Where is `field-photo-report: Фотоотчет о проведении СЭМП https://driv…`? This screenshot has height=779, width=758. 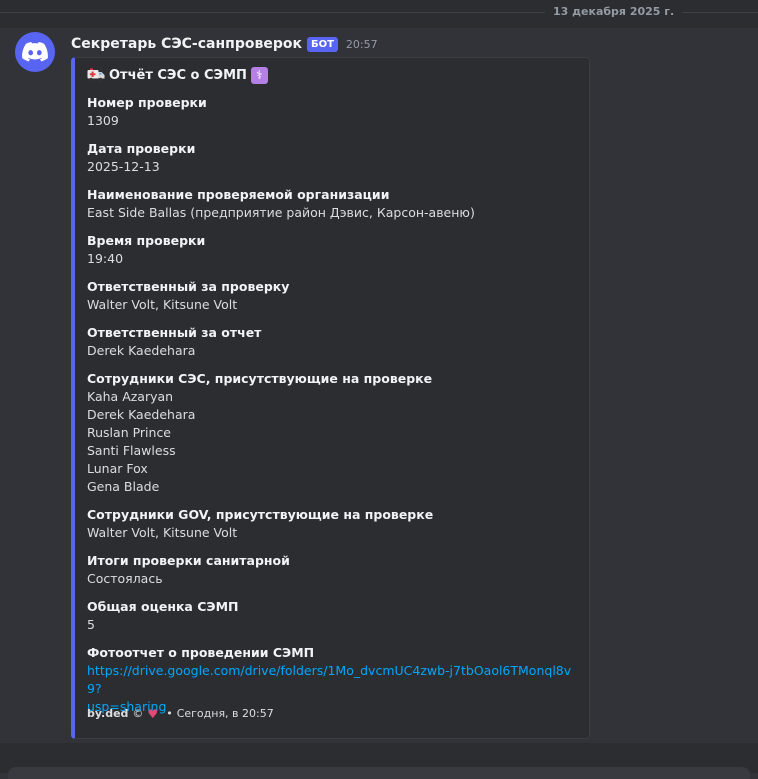 field-photo-report: Фотоотчет о проведении СЭМП https://driv… is located at coordinates (332, 680).